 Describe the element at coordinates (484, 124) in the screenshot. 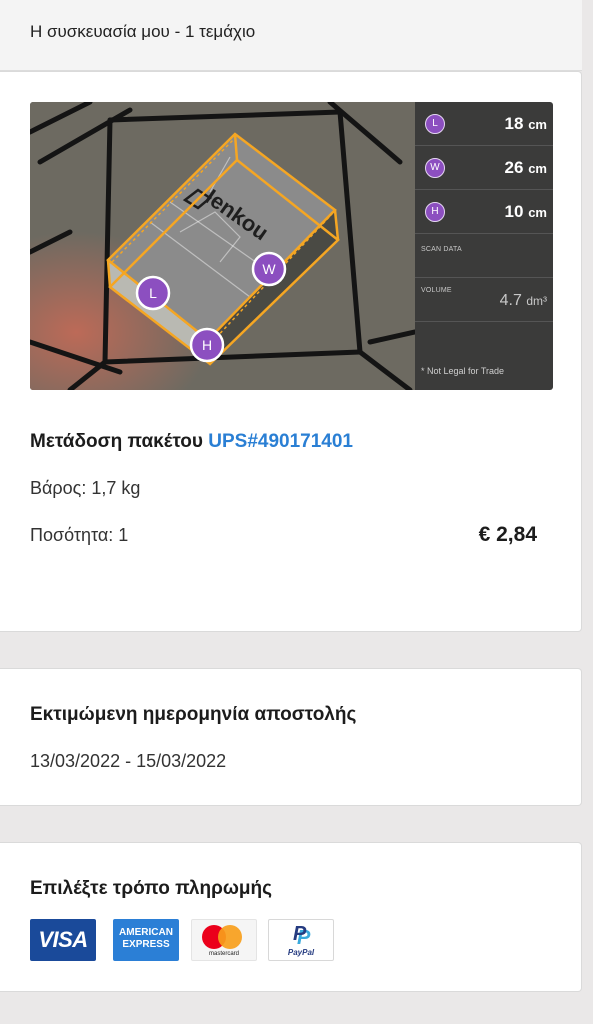

I see `length-row: L 18 cm` at that location.